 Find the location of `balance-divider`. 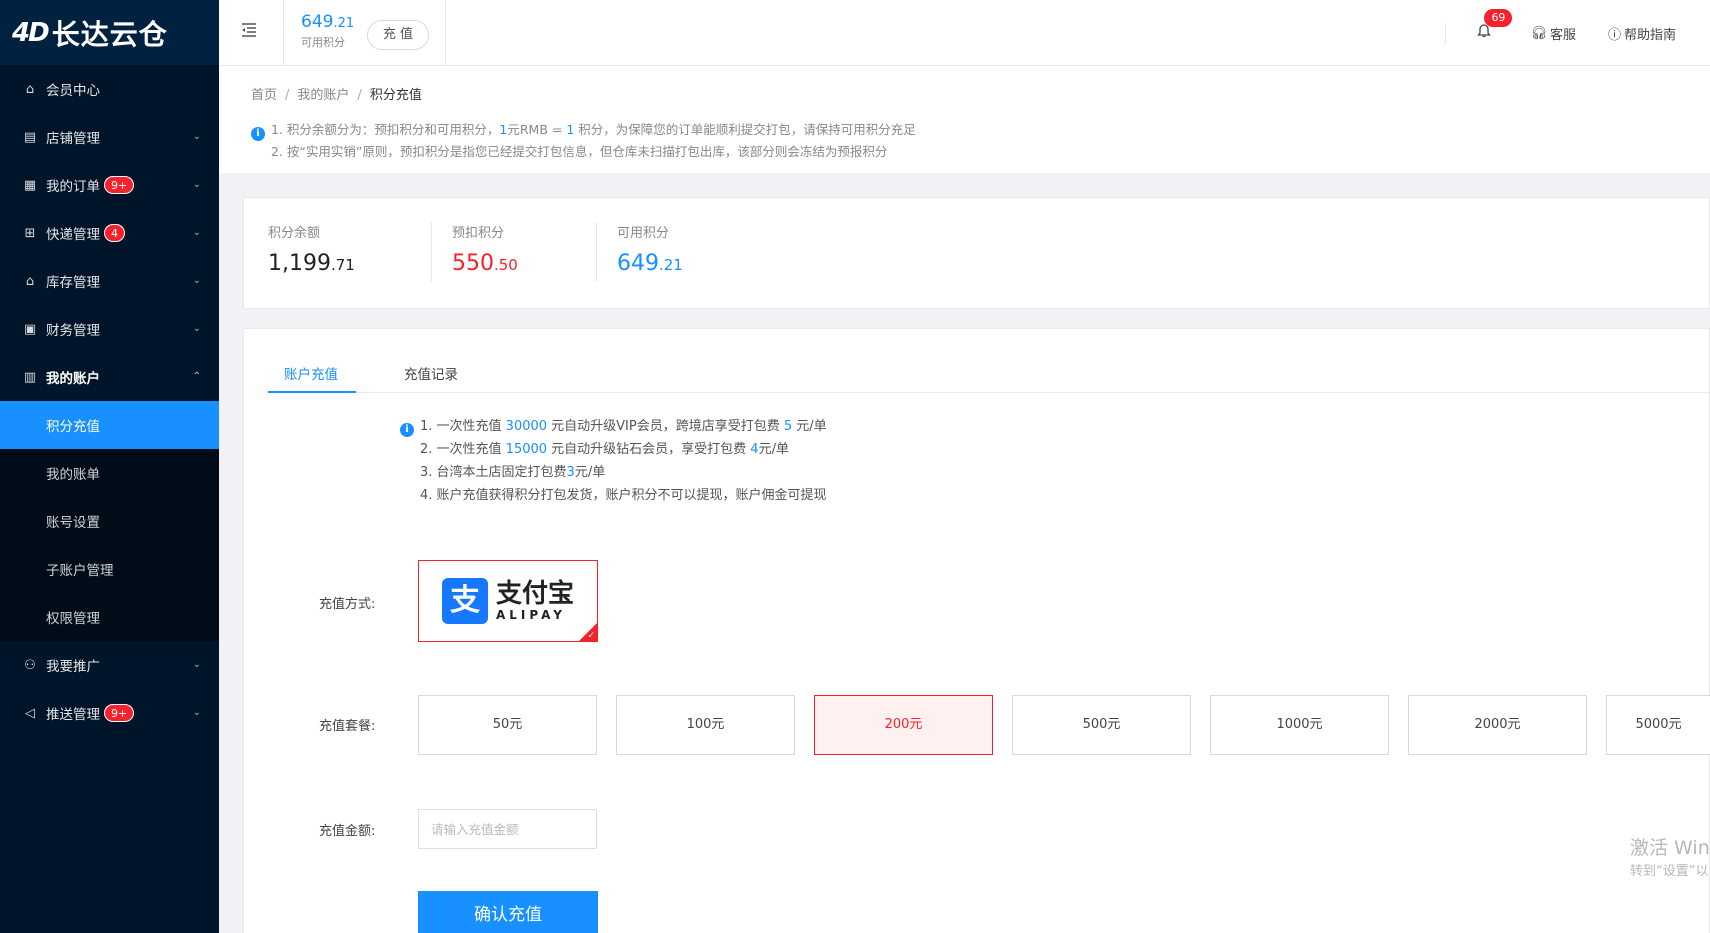

balance-divider is located at coordinates (431, 252).